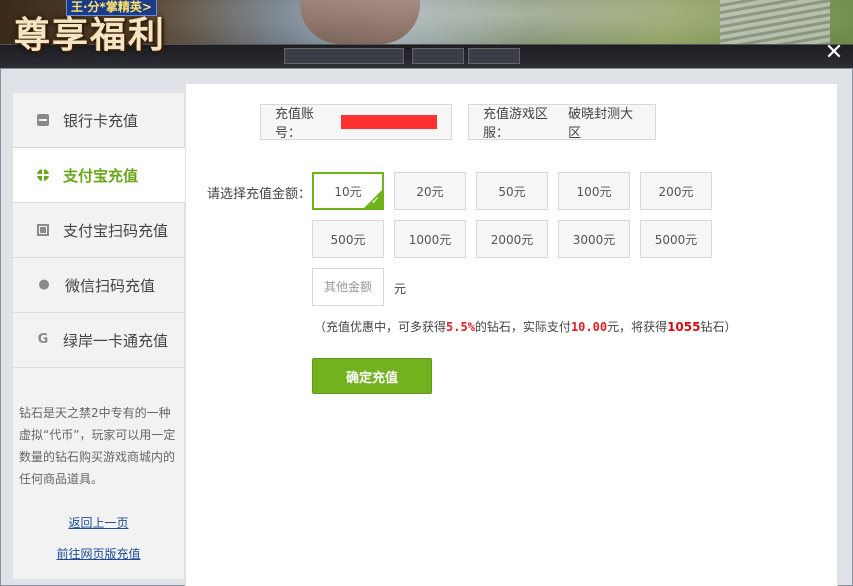  Describe the element at coordinates (98, 522) in the screenshot. I see `back-link: 返回上一页` at that location.